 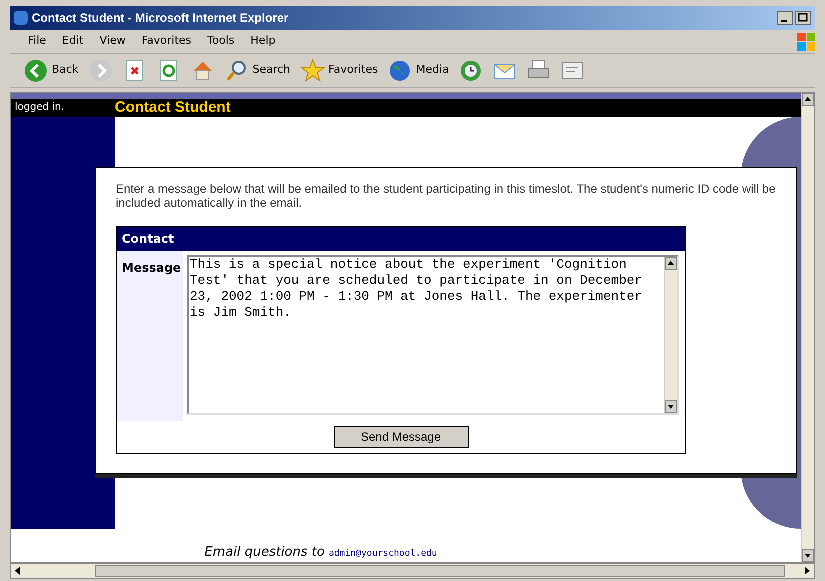 I want to click on menu-item: Help, so click(x=263, y=41).